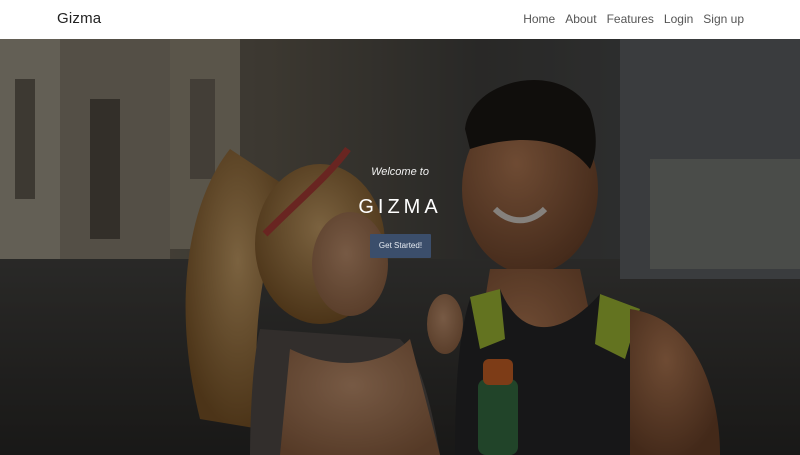 The image size is (800, 455). What do you see at coordinates (79, 18) in the screenshot?
I see `brand-logo: Gizma` at bounding box center [79, 18].